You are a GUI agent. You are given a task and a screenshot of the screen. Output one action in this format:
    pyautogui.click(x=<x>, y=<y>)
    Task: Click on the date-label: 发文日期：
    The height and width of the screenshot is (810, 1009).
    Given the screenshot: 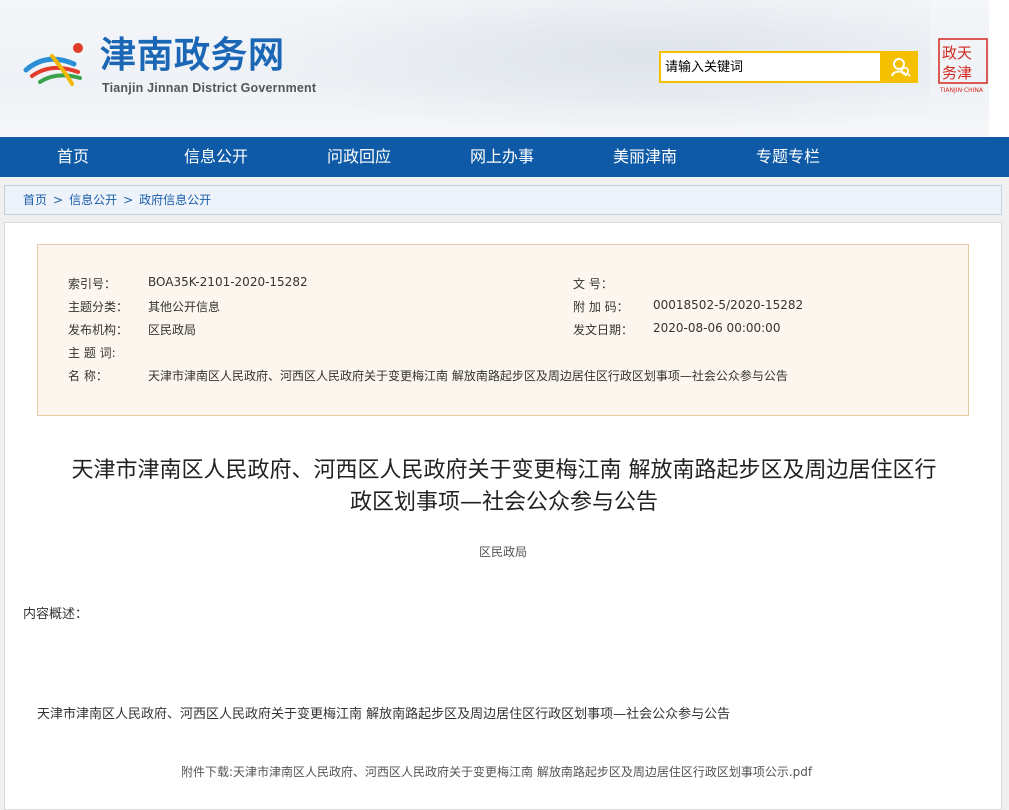 What is the action you would take?
    pyautogui.click(x=603, y=330)
    